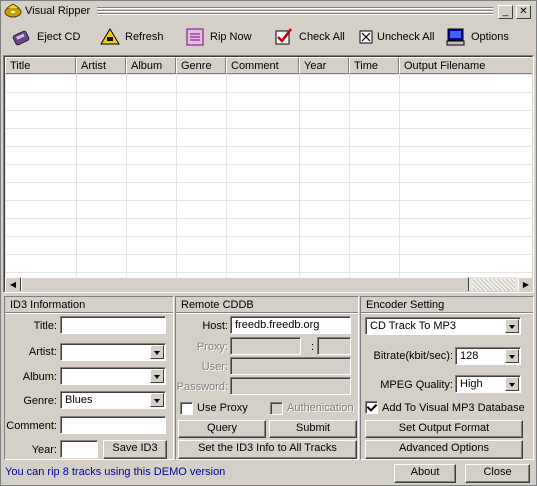  What do you see at coordinates (512, 384) in the screenshot?
I see `mpeg-quality-dropdown-icon` at bounding box center [512, 384].